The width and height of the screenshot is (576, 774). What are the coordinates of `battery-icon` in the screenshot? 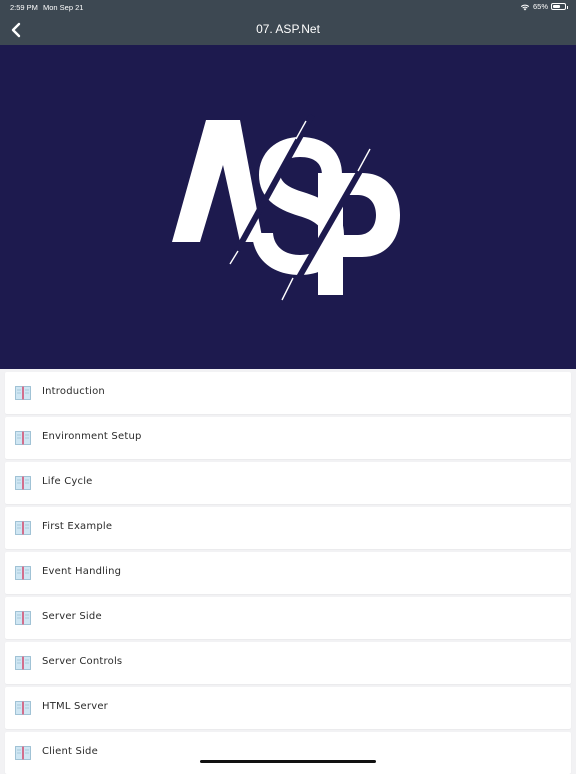 It's located at (559, 6).